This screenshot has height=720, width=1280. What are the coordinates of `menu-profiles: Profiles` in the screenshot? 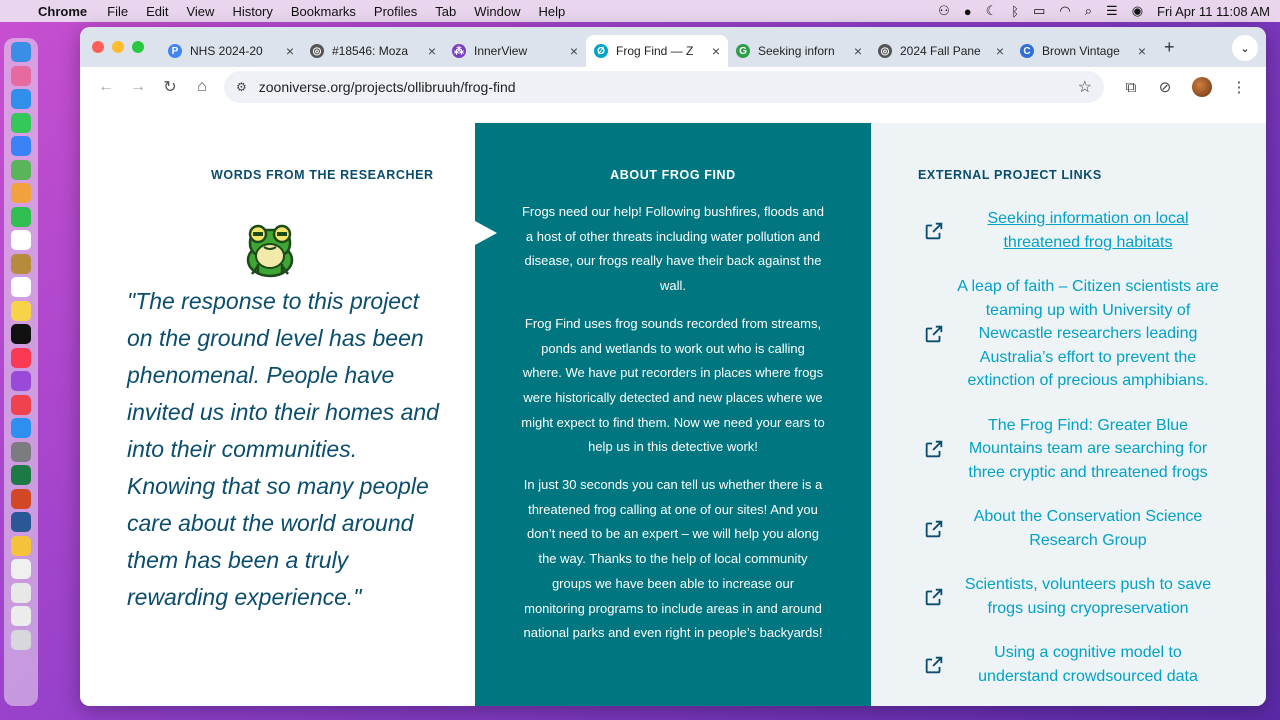 It's located at (395, 11).